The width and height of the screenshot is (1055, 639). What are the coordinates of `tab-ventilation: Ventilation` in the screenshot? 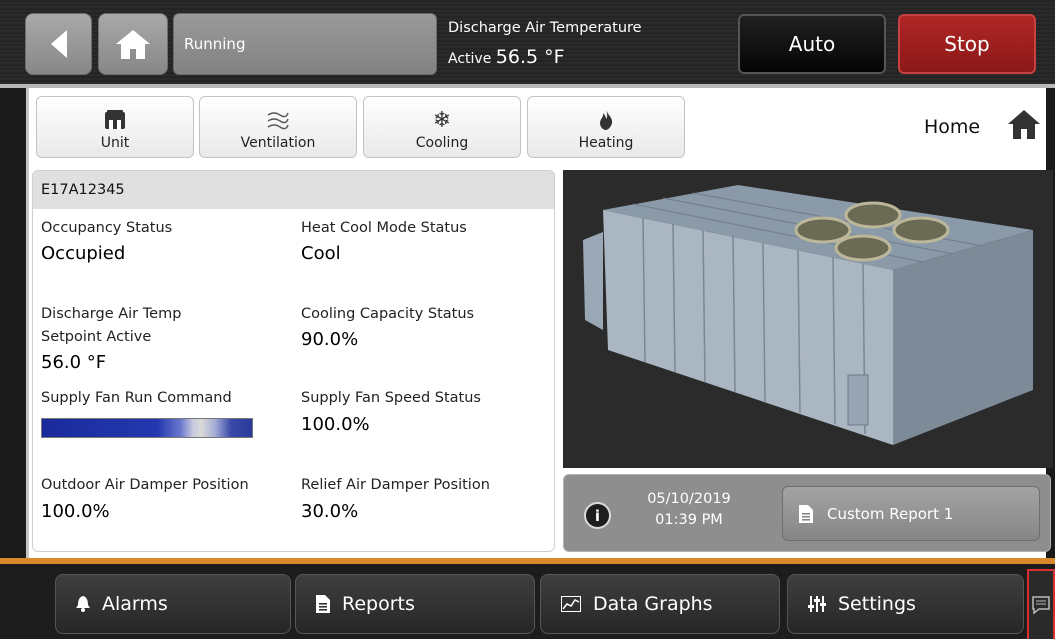 It's located at (278, 127).